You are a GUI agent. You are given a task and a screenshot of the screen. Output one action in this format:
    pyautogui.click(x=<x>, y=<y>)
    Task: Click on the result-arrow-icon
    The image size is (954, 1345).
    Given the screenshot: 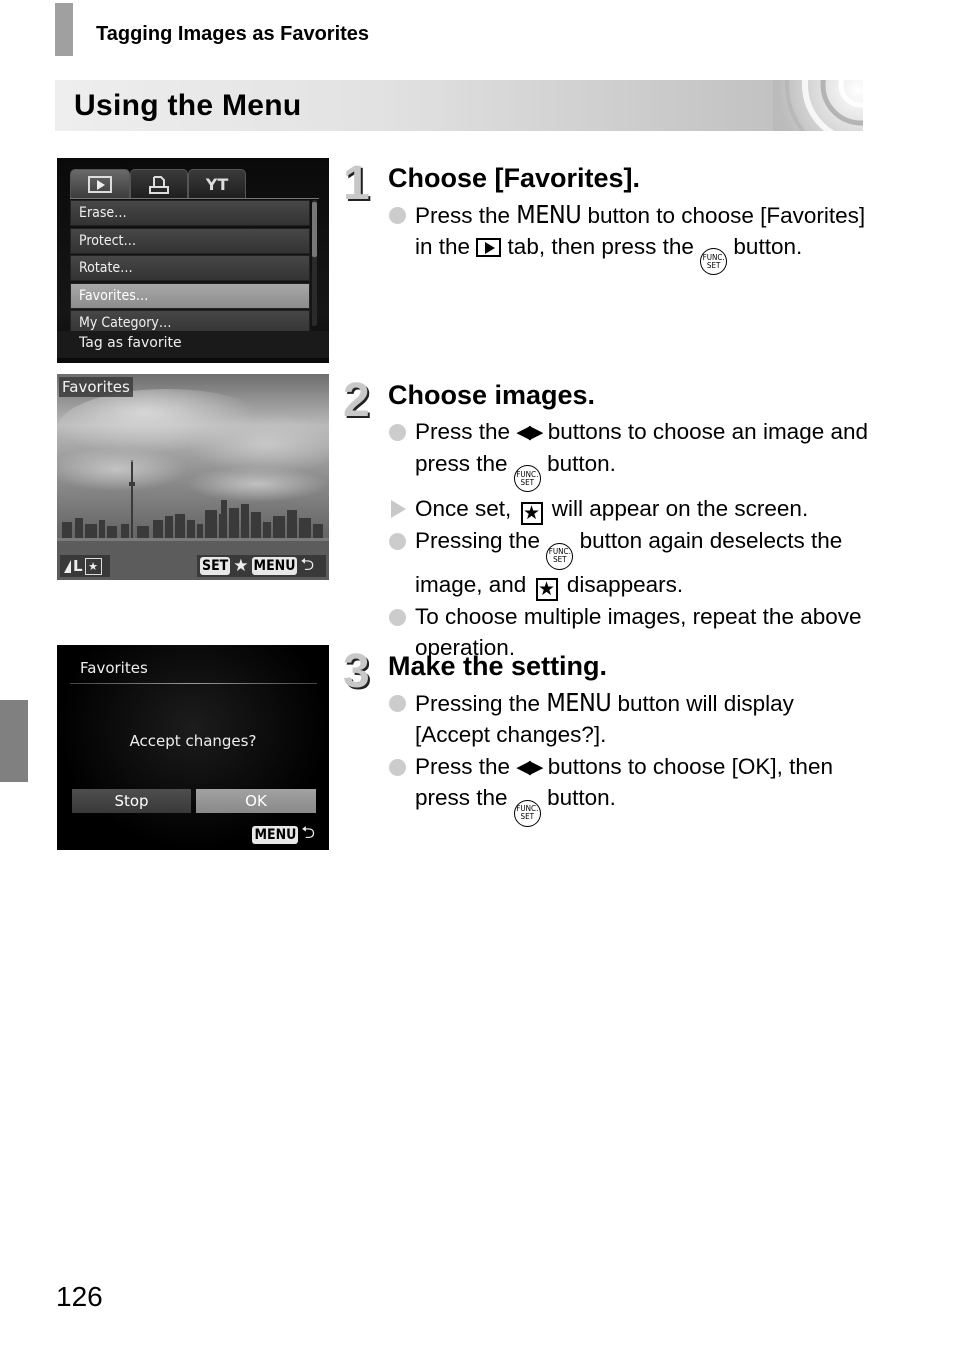 What is the action you would take?
    pyautogui.click(x=398, y=508)
    